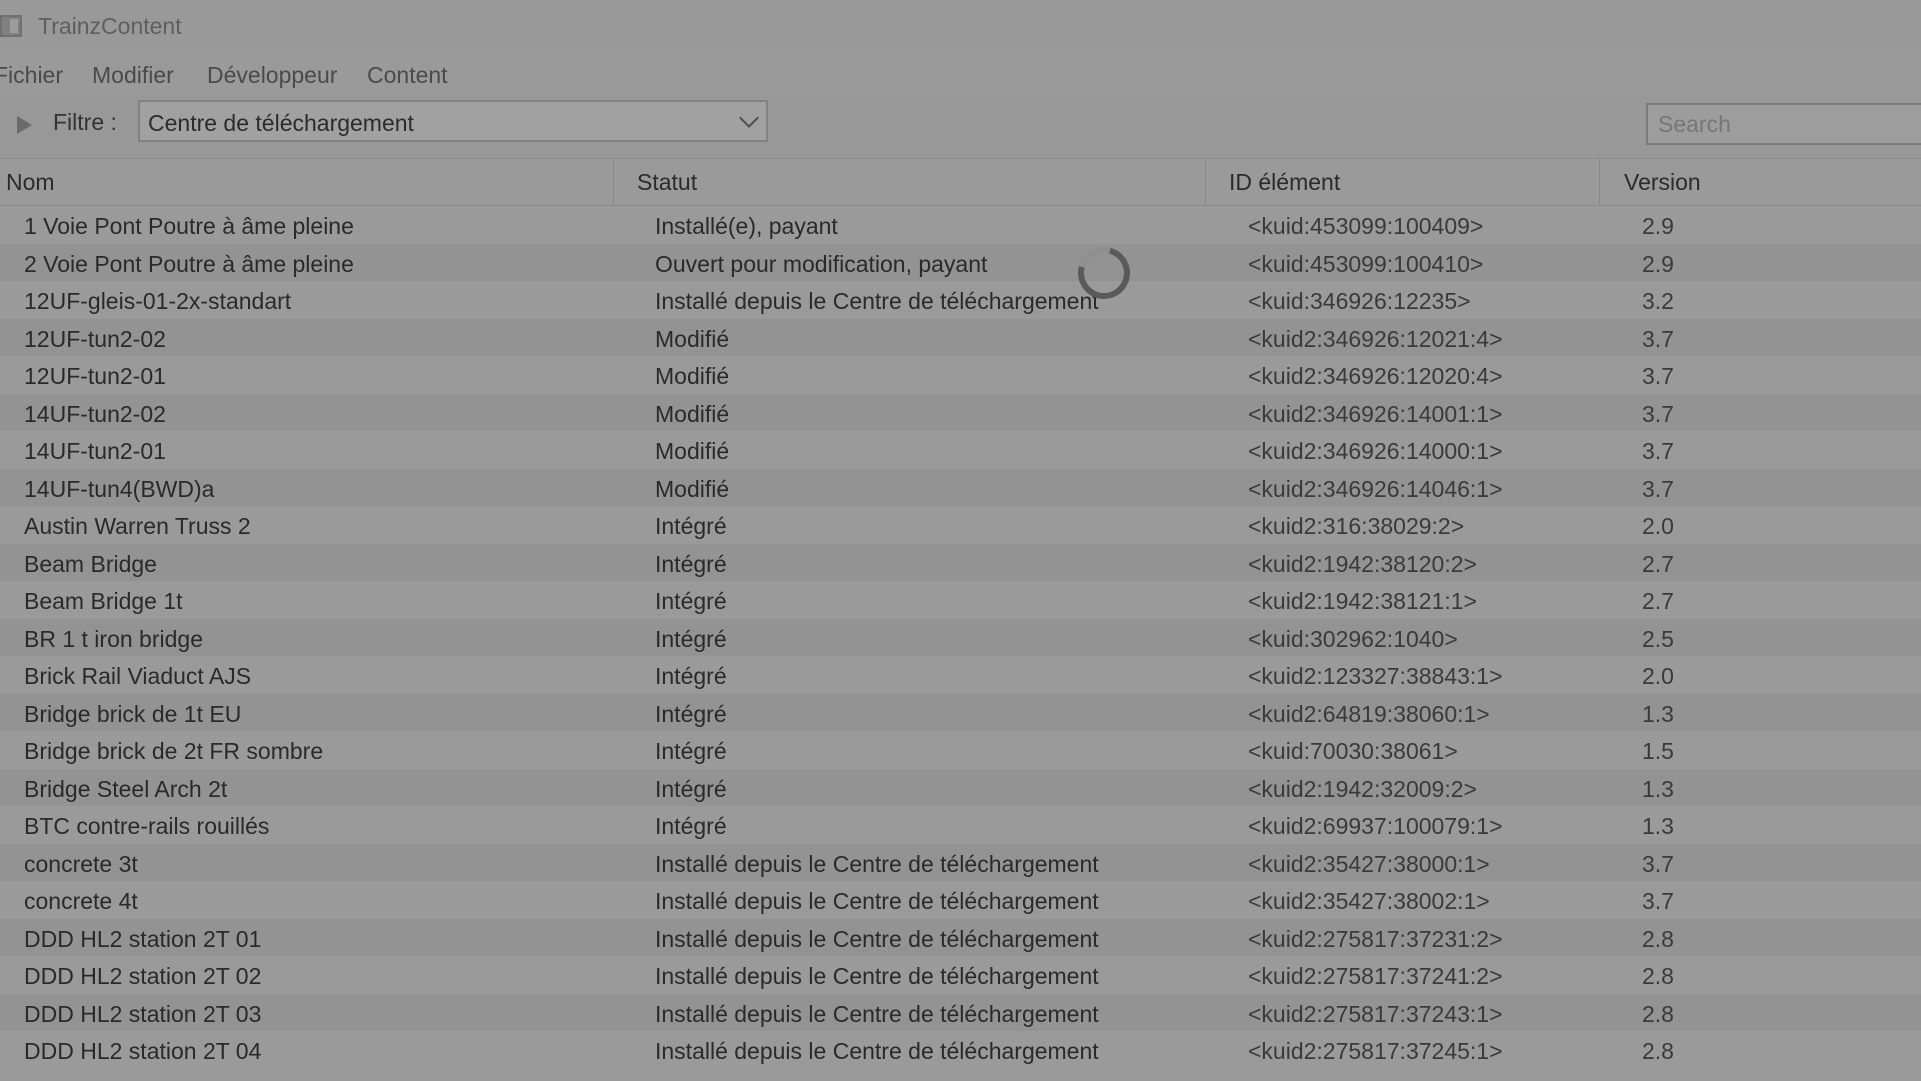 This screenshot has height=1081, width=1921. What do you see at coordinates (1375, 451) in the screenshot?
I see `cell-kuid: <kuid2:346926:14000:1>` at bounding box center [1375, 451].